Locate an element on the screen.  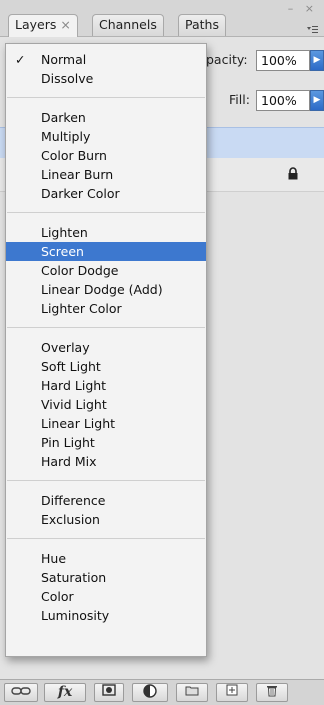
menu-item-linear-dodge-add: Linear Dodge (Add) is located at coordinates (106, 289).